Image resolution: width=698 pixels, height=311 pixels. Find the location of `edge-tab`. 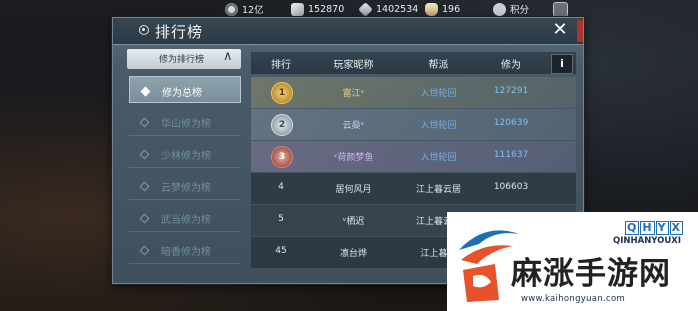

edge-tab is located at coordinates (580, 31).